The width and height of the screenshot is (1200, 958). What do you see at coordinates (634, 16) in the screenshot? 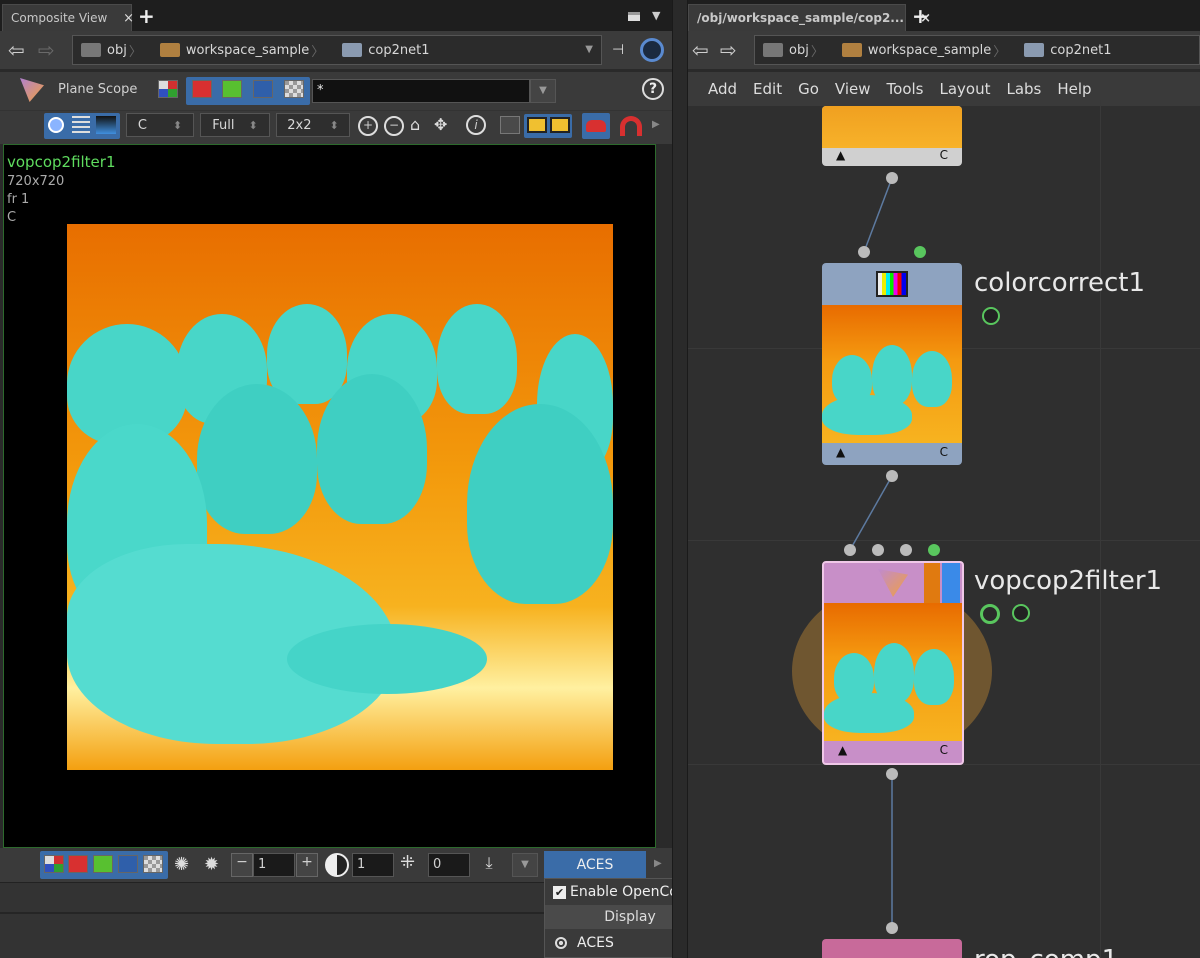
I see `pane-menu-icon` at bounding box center [634, 16].